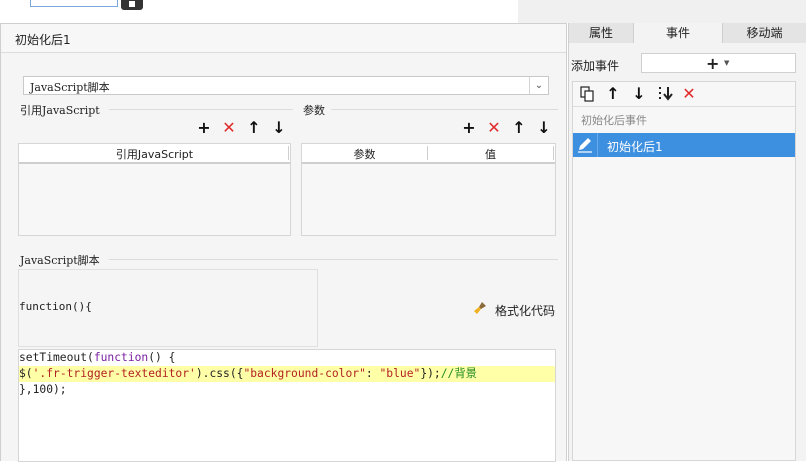 Image resolution: width=806 pixels, height=462 pixels. Describe the element at coordinates (727, 63) in the screenshot. I see `dropdown-arrow-icon: ▼` at that location.